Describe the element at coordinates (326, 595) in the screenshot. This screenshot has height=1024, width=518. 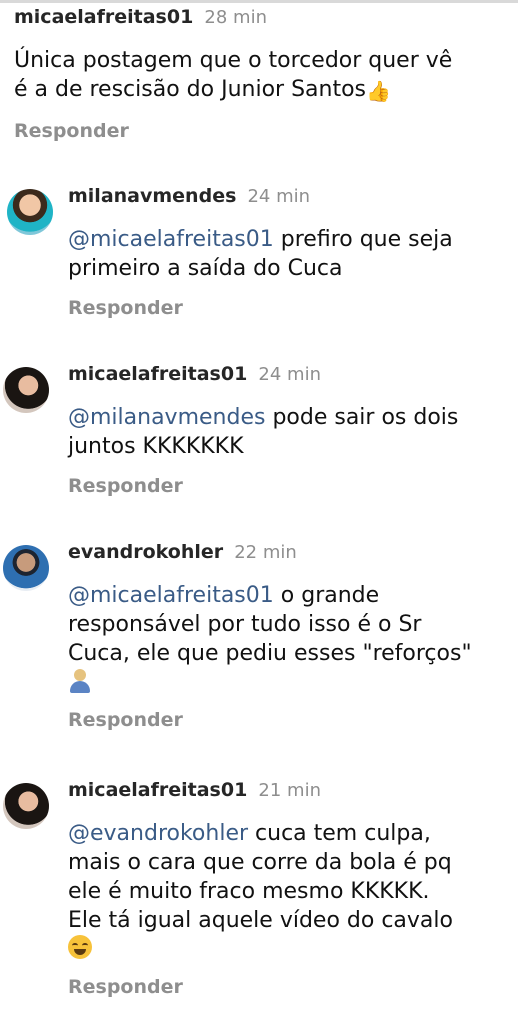
I see `comment-text-line: o grande` at that location.